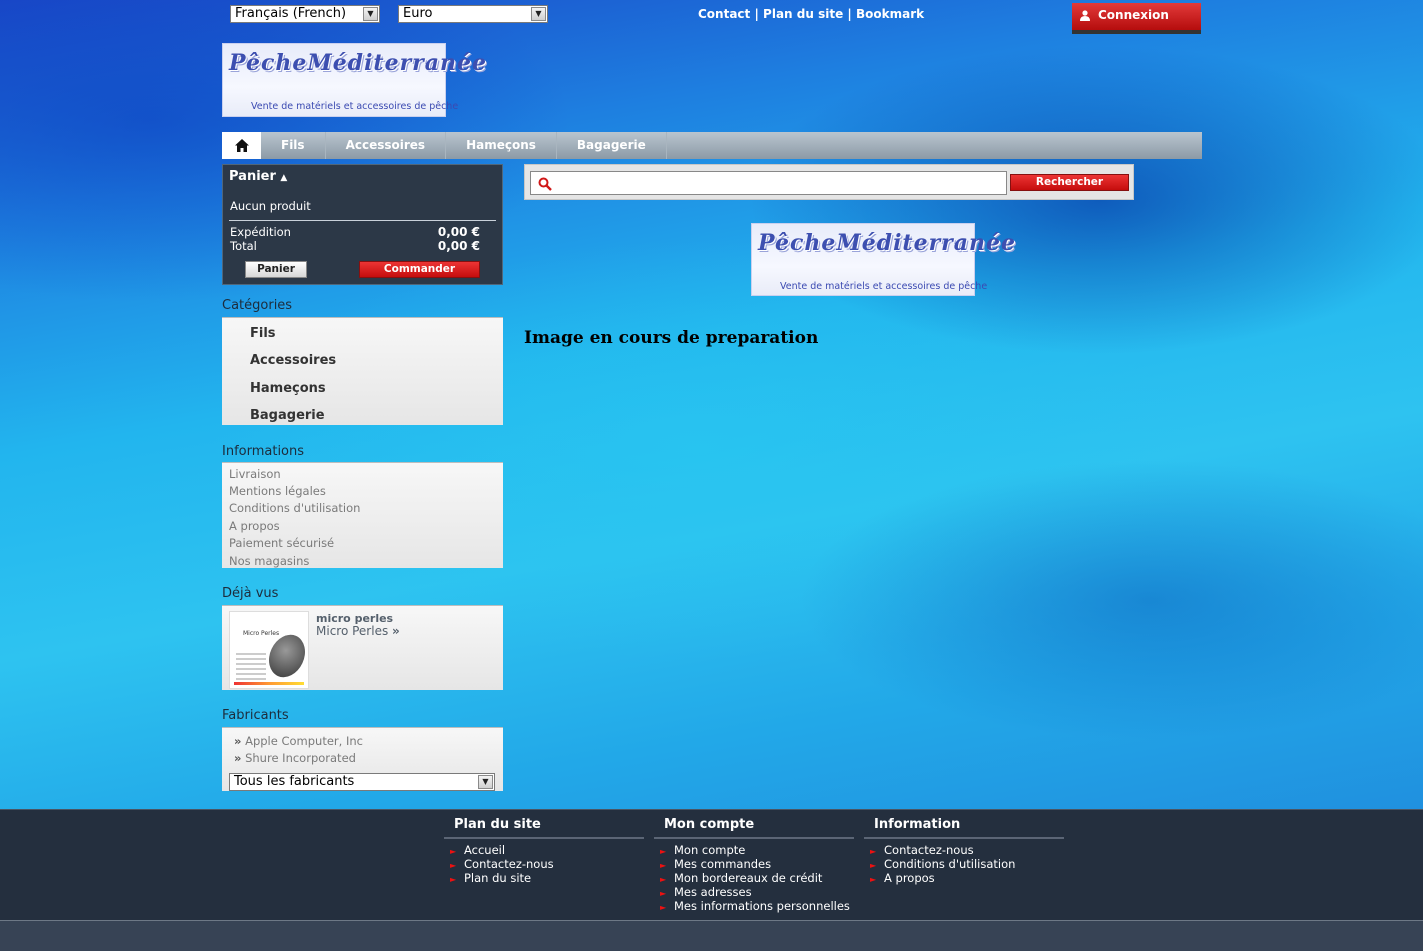 The height and width of the screenshot is (951, 1423). Describe the element at coordinates (498, 878) in the screenshot. I see `footer-link-label: Plan du site` at that location.